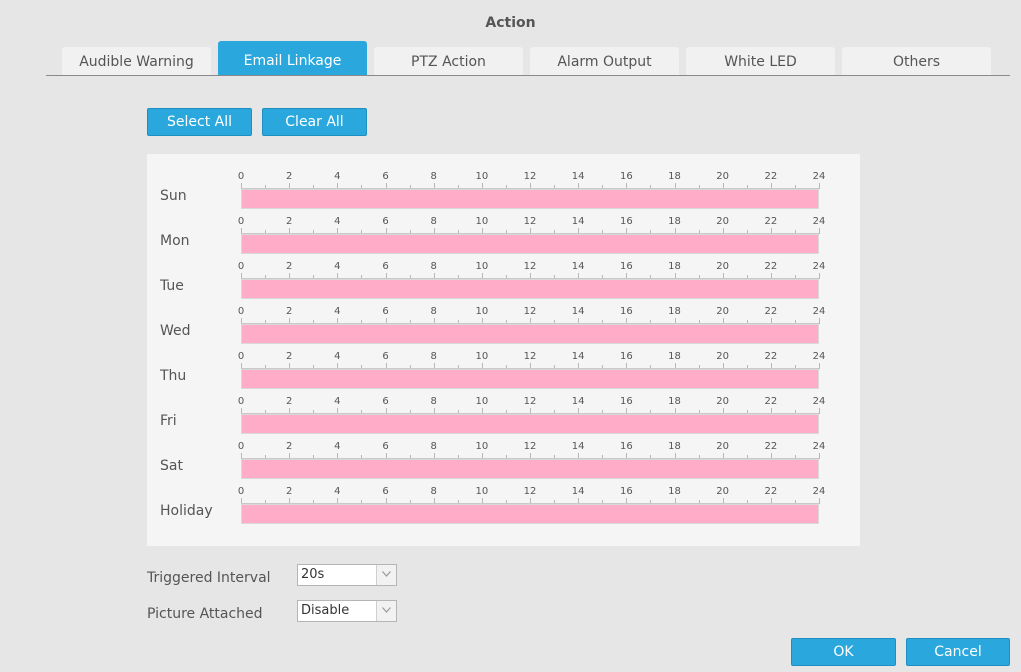 The height and width of the screenshot is (672, 1021). I want to click on day-label: Sat, so click(171, 466).